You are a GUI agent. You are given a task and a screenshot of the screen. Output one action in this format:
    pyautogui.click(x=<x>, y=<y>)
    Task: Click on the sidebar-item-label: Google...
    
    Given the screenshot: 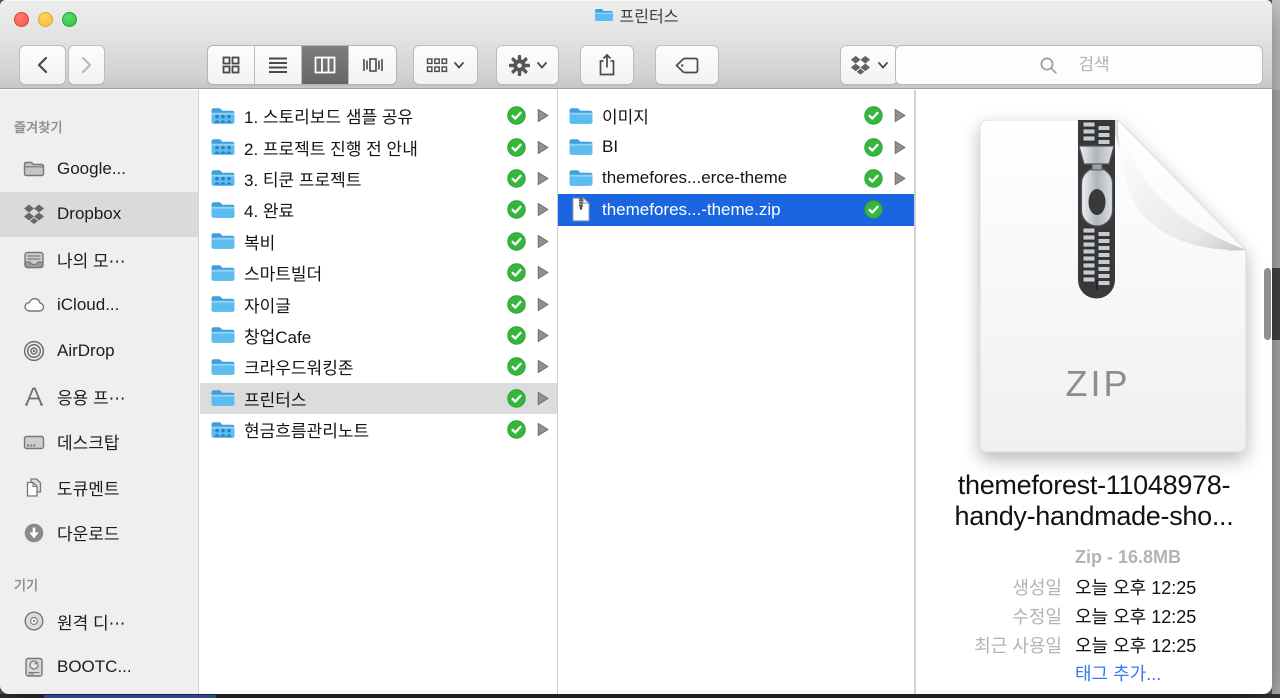 What is the action you would take?
    pyautogui.click(x=91, y=168)
    